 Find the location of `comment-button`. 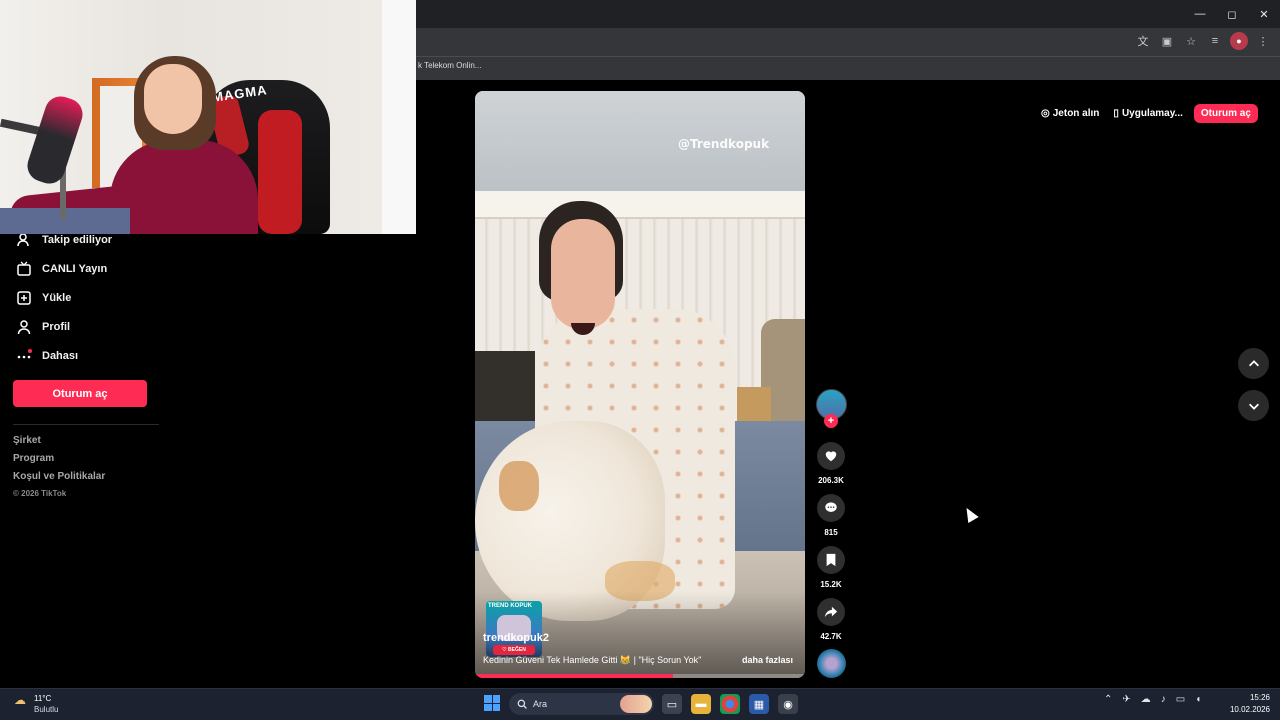

comment-button is located at coordinates (831, 508).